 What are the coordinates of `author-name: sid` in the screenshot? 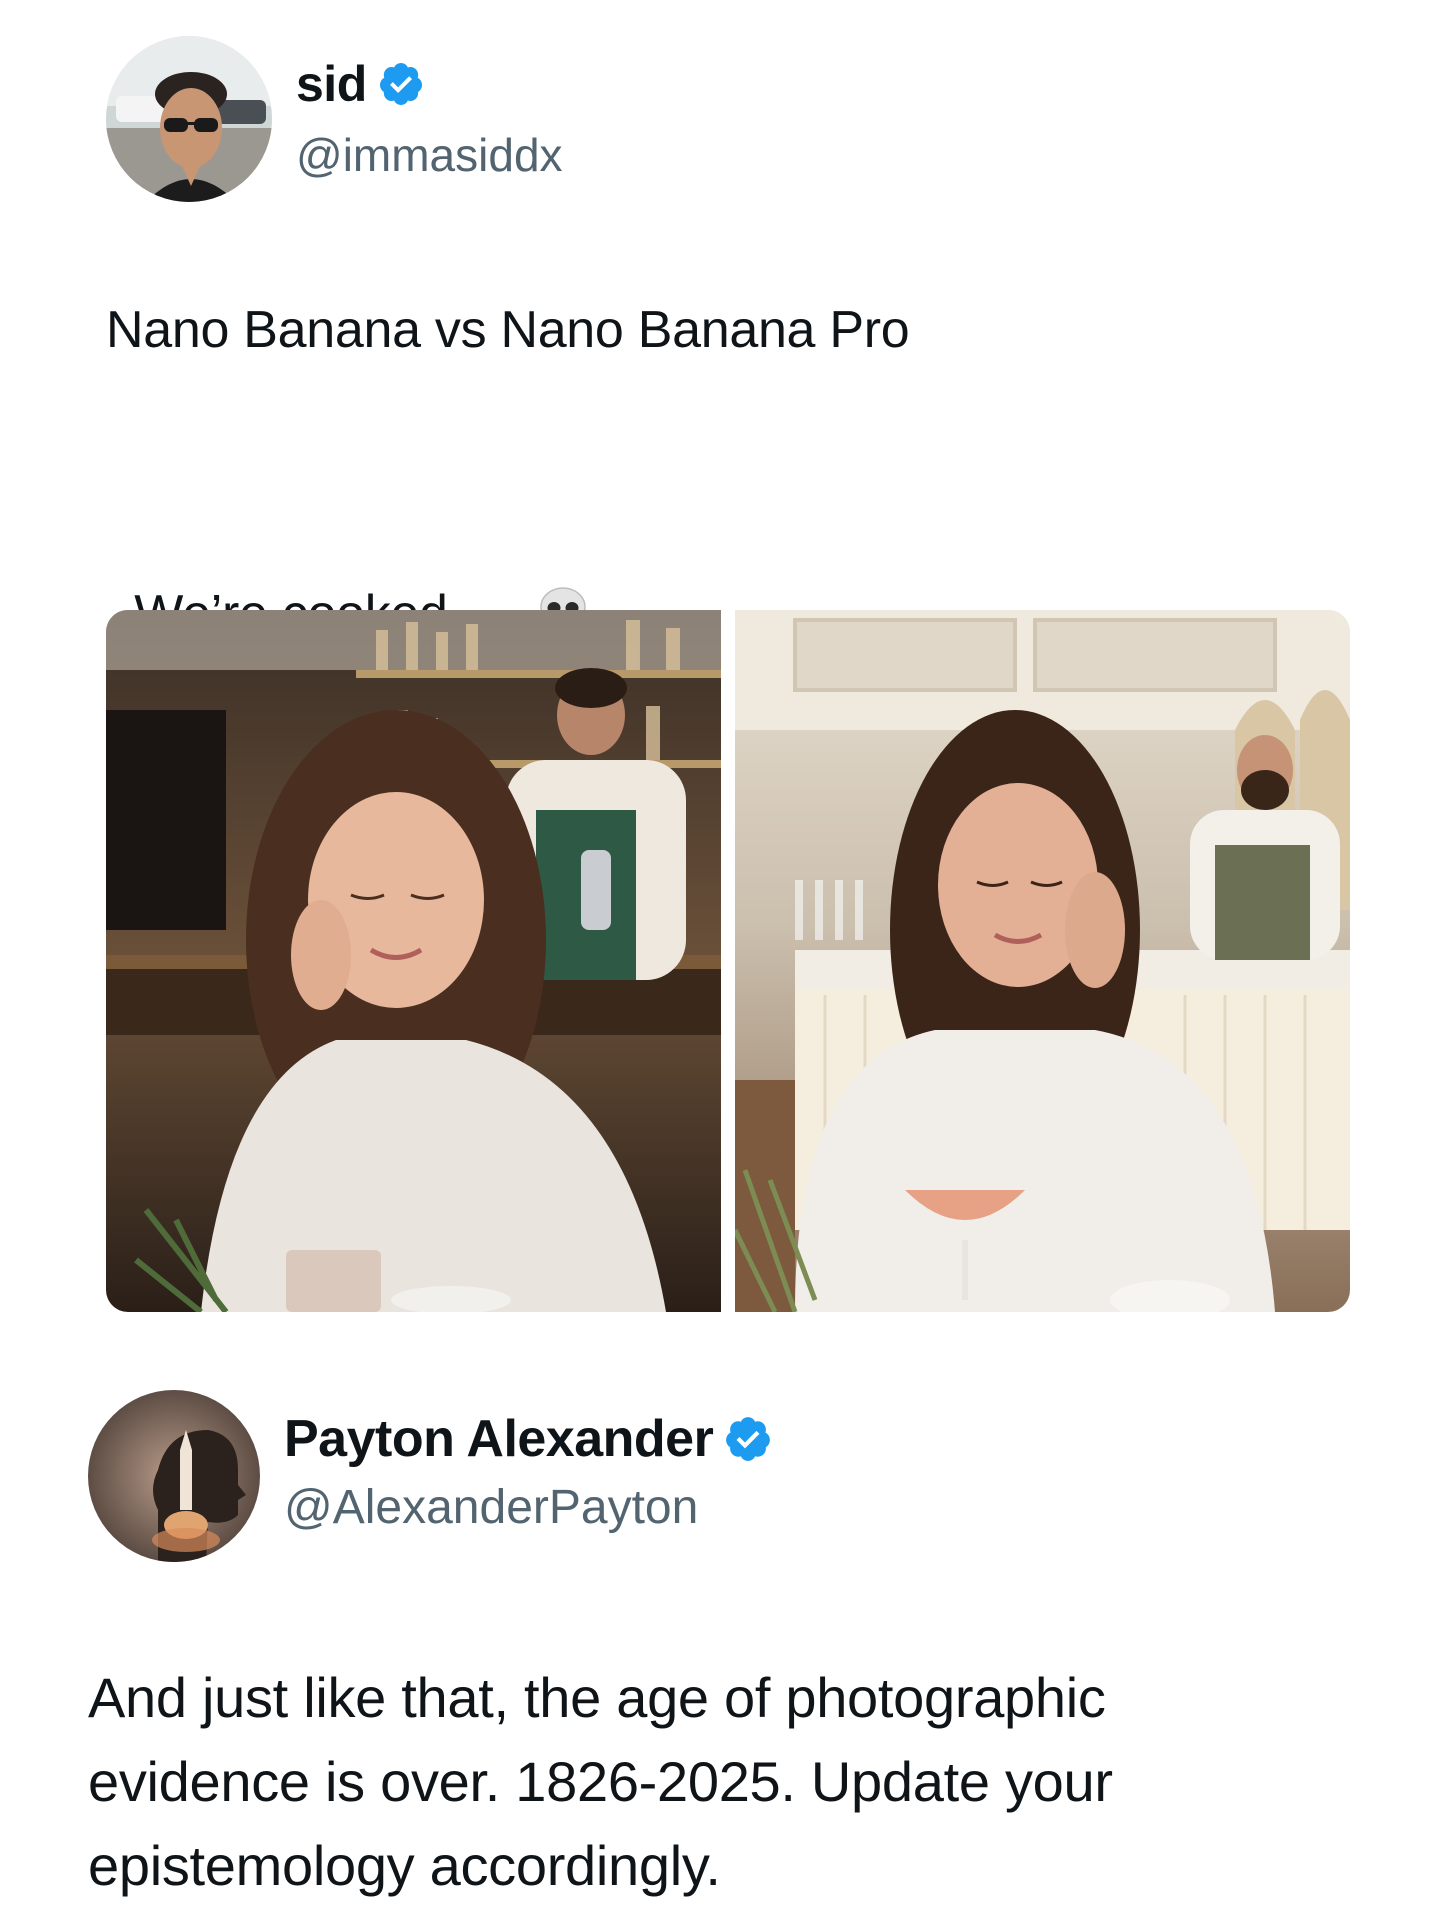 It's located at (331, 84).